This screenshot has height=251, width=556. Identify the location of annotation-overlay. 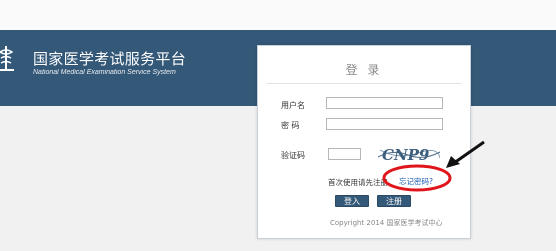
(433, 166).